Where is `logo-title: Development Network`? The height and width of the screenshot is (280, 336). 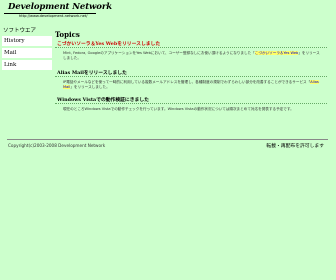
logo-title: Development Network is located at coordinates (60, 7).